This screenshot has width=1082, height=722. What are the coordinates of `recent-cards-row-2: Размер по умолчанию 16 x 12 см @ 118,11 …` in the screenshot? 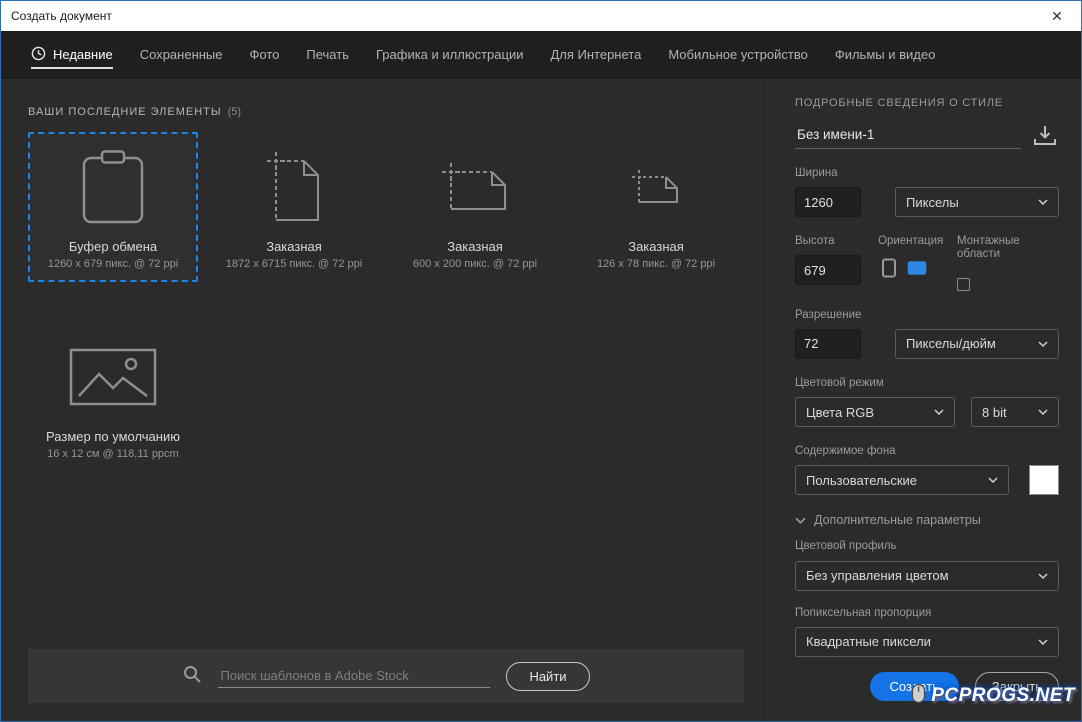 It's located at (396, 397).